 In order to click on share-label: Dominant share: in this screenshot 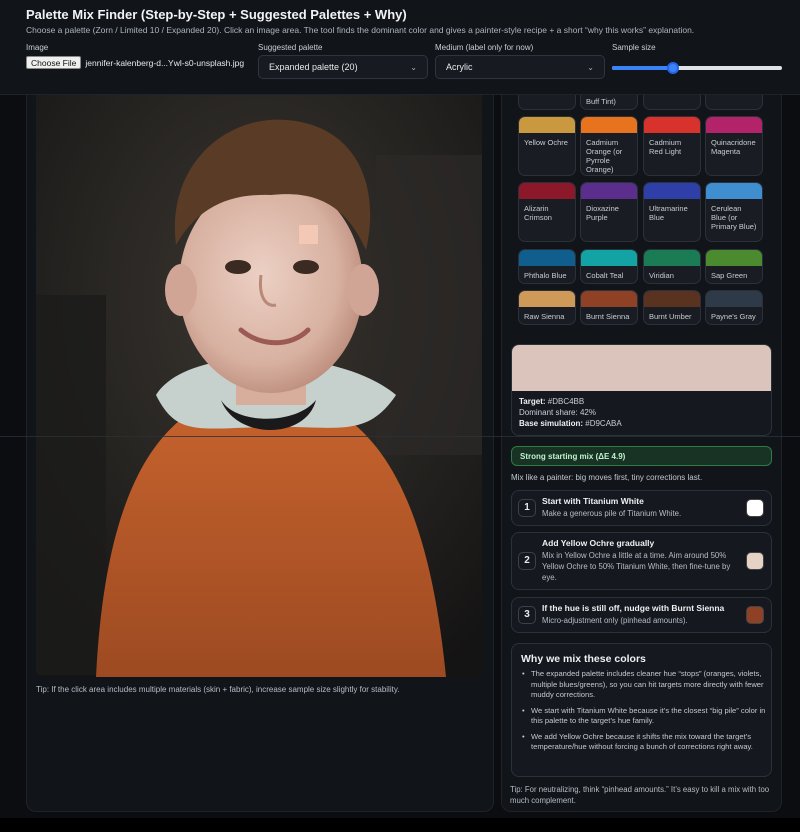, I will do `click(548, 412)`.